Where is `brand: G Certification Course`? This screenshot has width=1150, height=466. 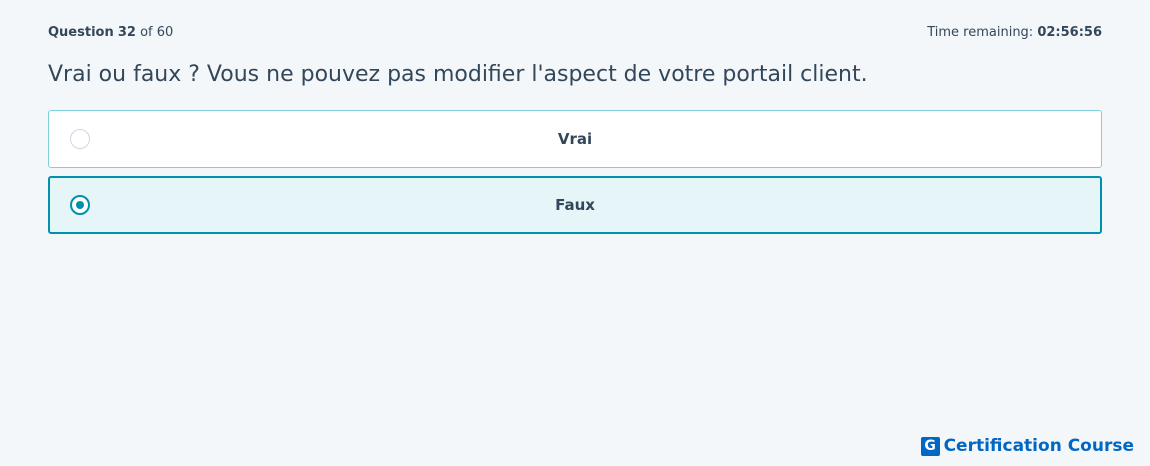
brand: G Certification Course is located at coordinates (1027, 446).